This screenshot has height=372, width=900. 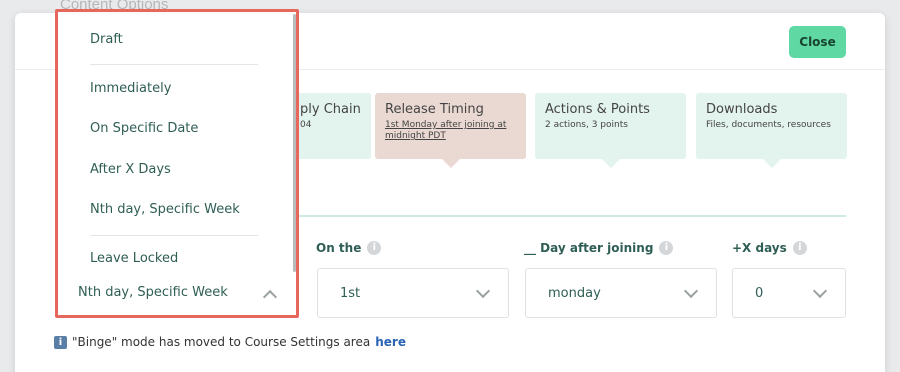 I want to click on on-the-value: 1st, so click(x=350, y=293).